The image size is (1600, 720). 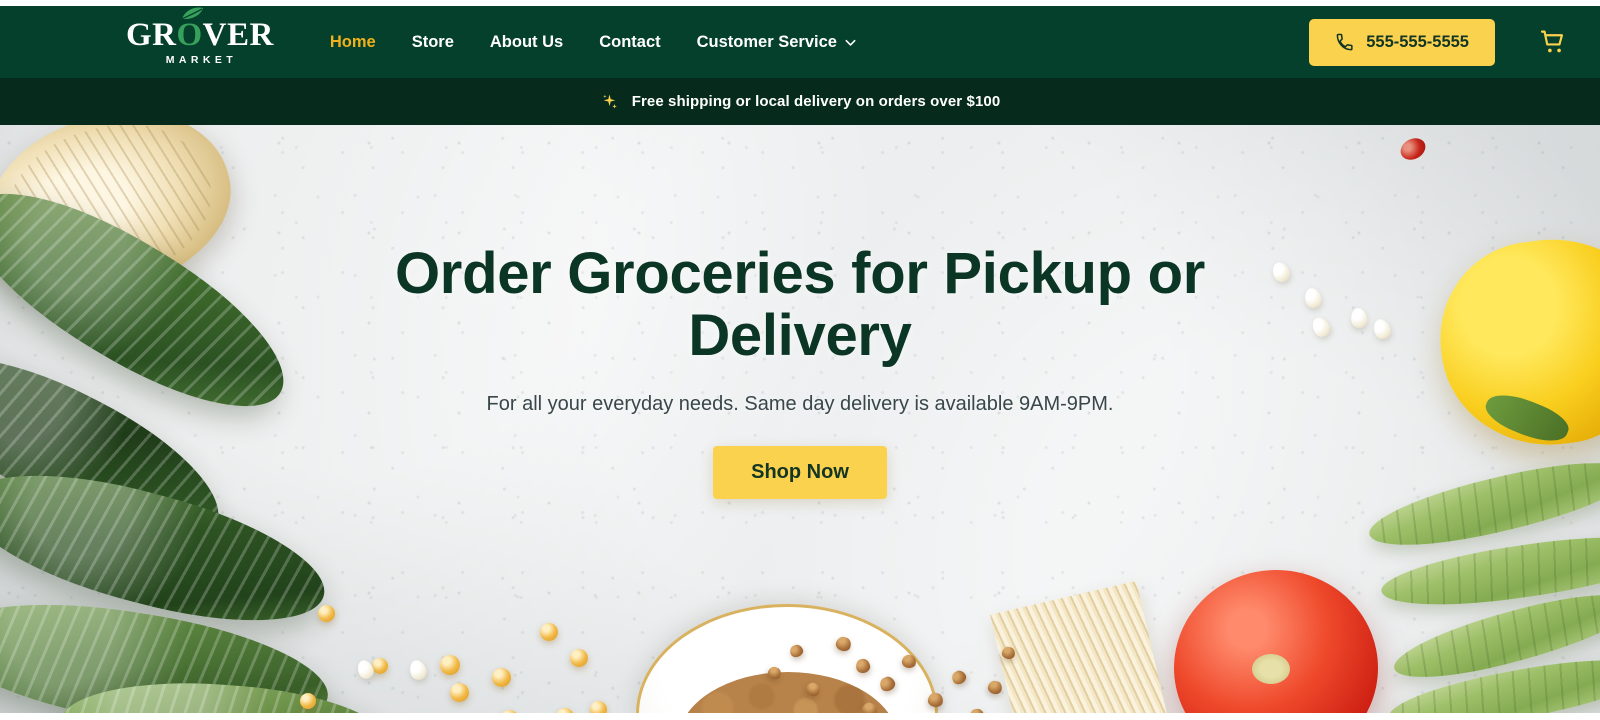 What do you see at coordinates (1417, 41) in the screenshot?
I see `phone-number-label: 555-555-5555` at bounding box center [1417, 41].